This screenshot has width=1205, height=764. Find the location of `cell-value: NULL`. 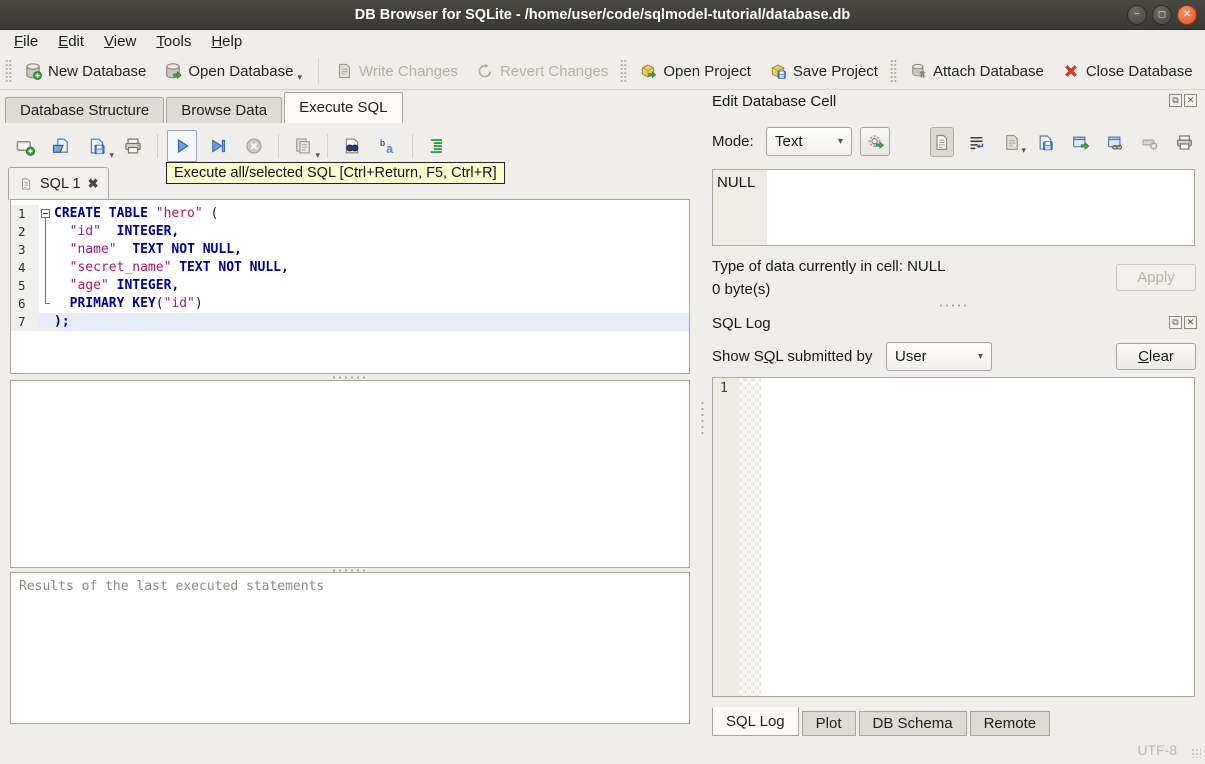

cell-value: NULL is located at coordinates (736, 182).